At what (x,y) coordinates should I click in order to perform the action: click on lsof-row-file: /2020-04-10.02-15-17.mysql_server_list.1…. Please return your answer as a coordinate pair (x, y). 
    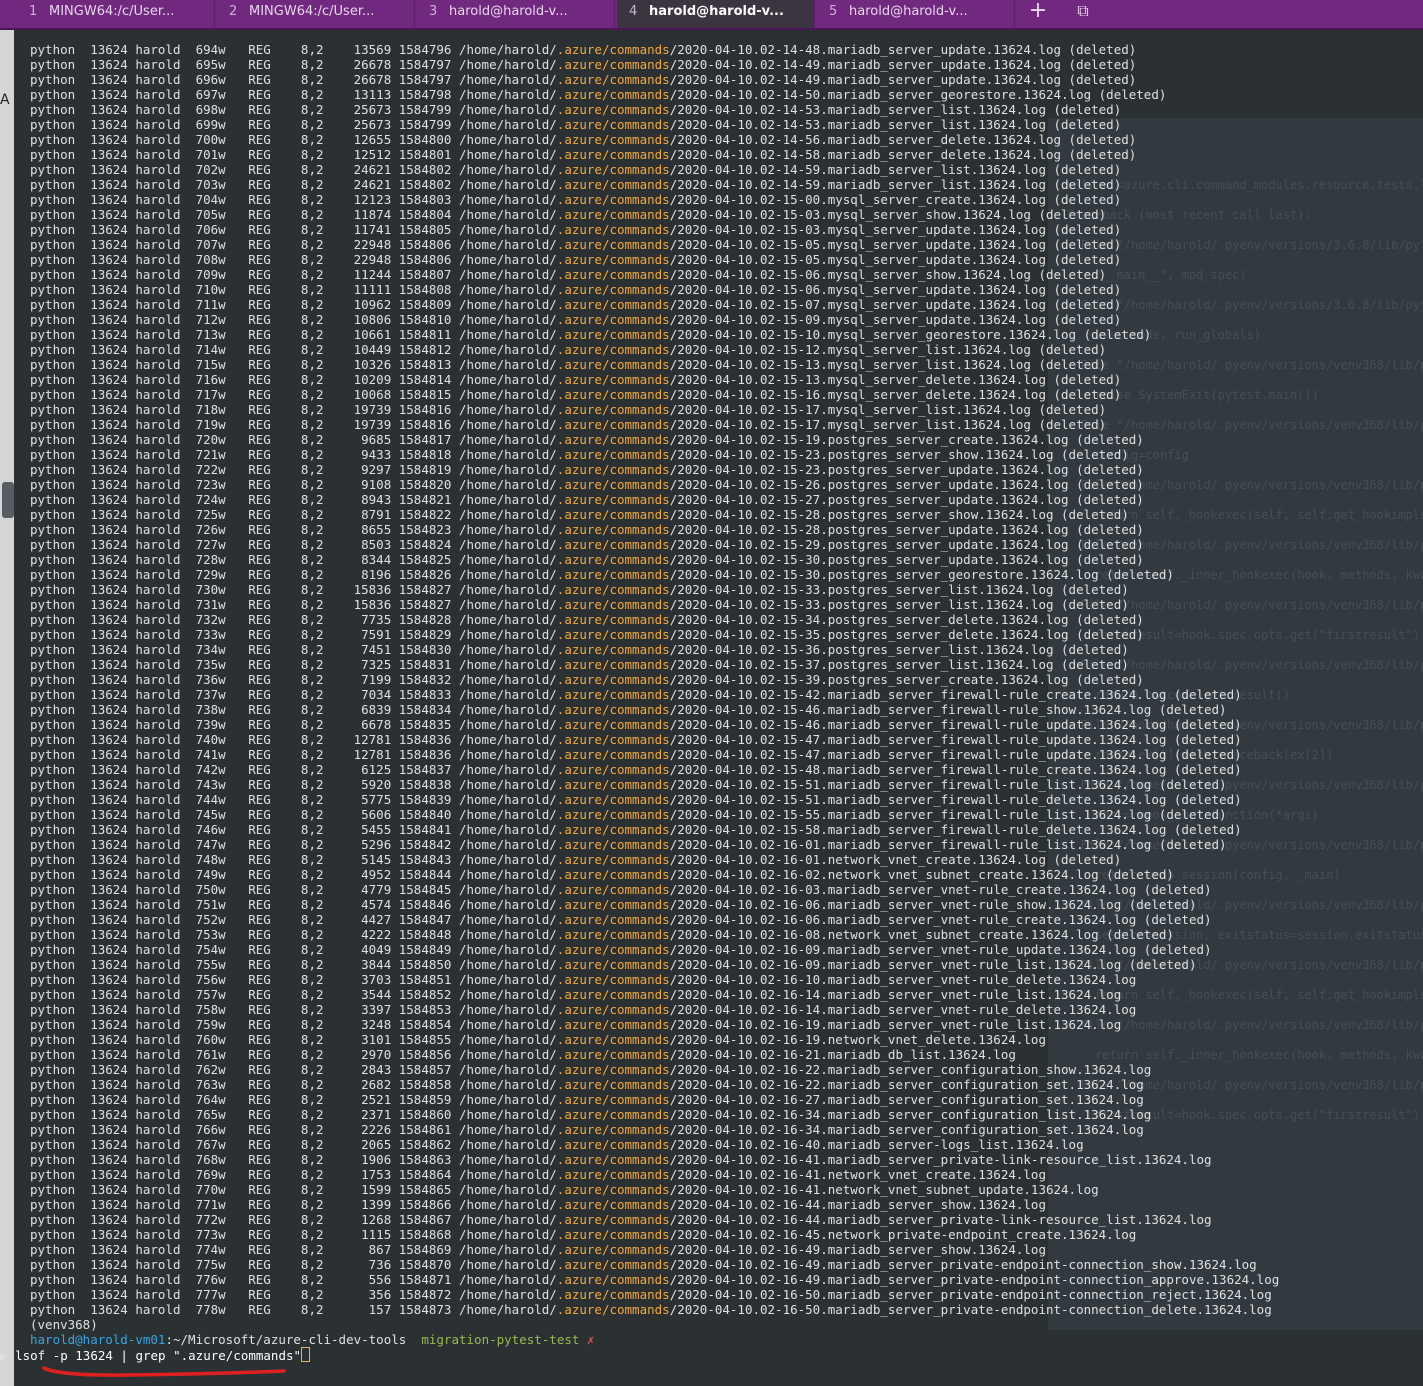
    Looking at the image, I should click on (888, 424).